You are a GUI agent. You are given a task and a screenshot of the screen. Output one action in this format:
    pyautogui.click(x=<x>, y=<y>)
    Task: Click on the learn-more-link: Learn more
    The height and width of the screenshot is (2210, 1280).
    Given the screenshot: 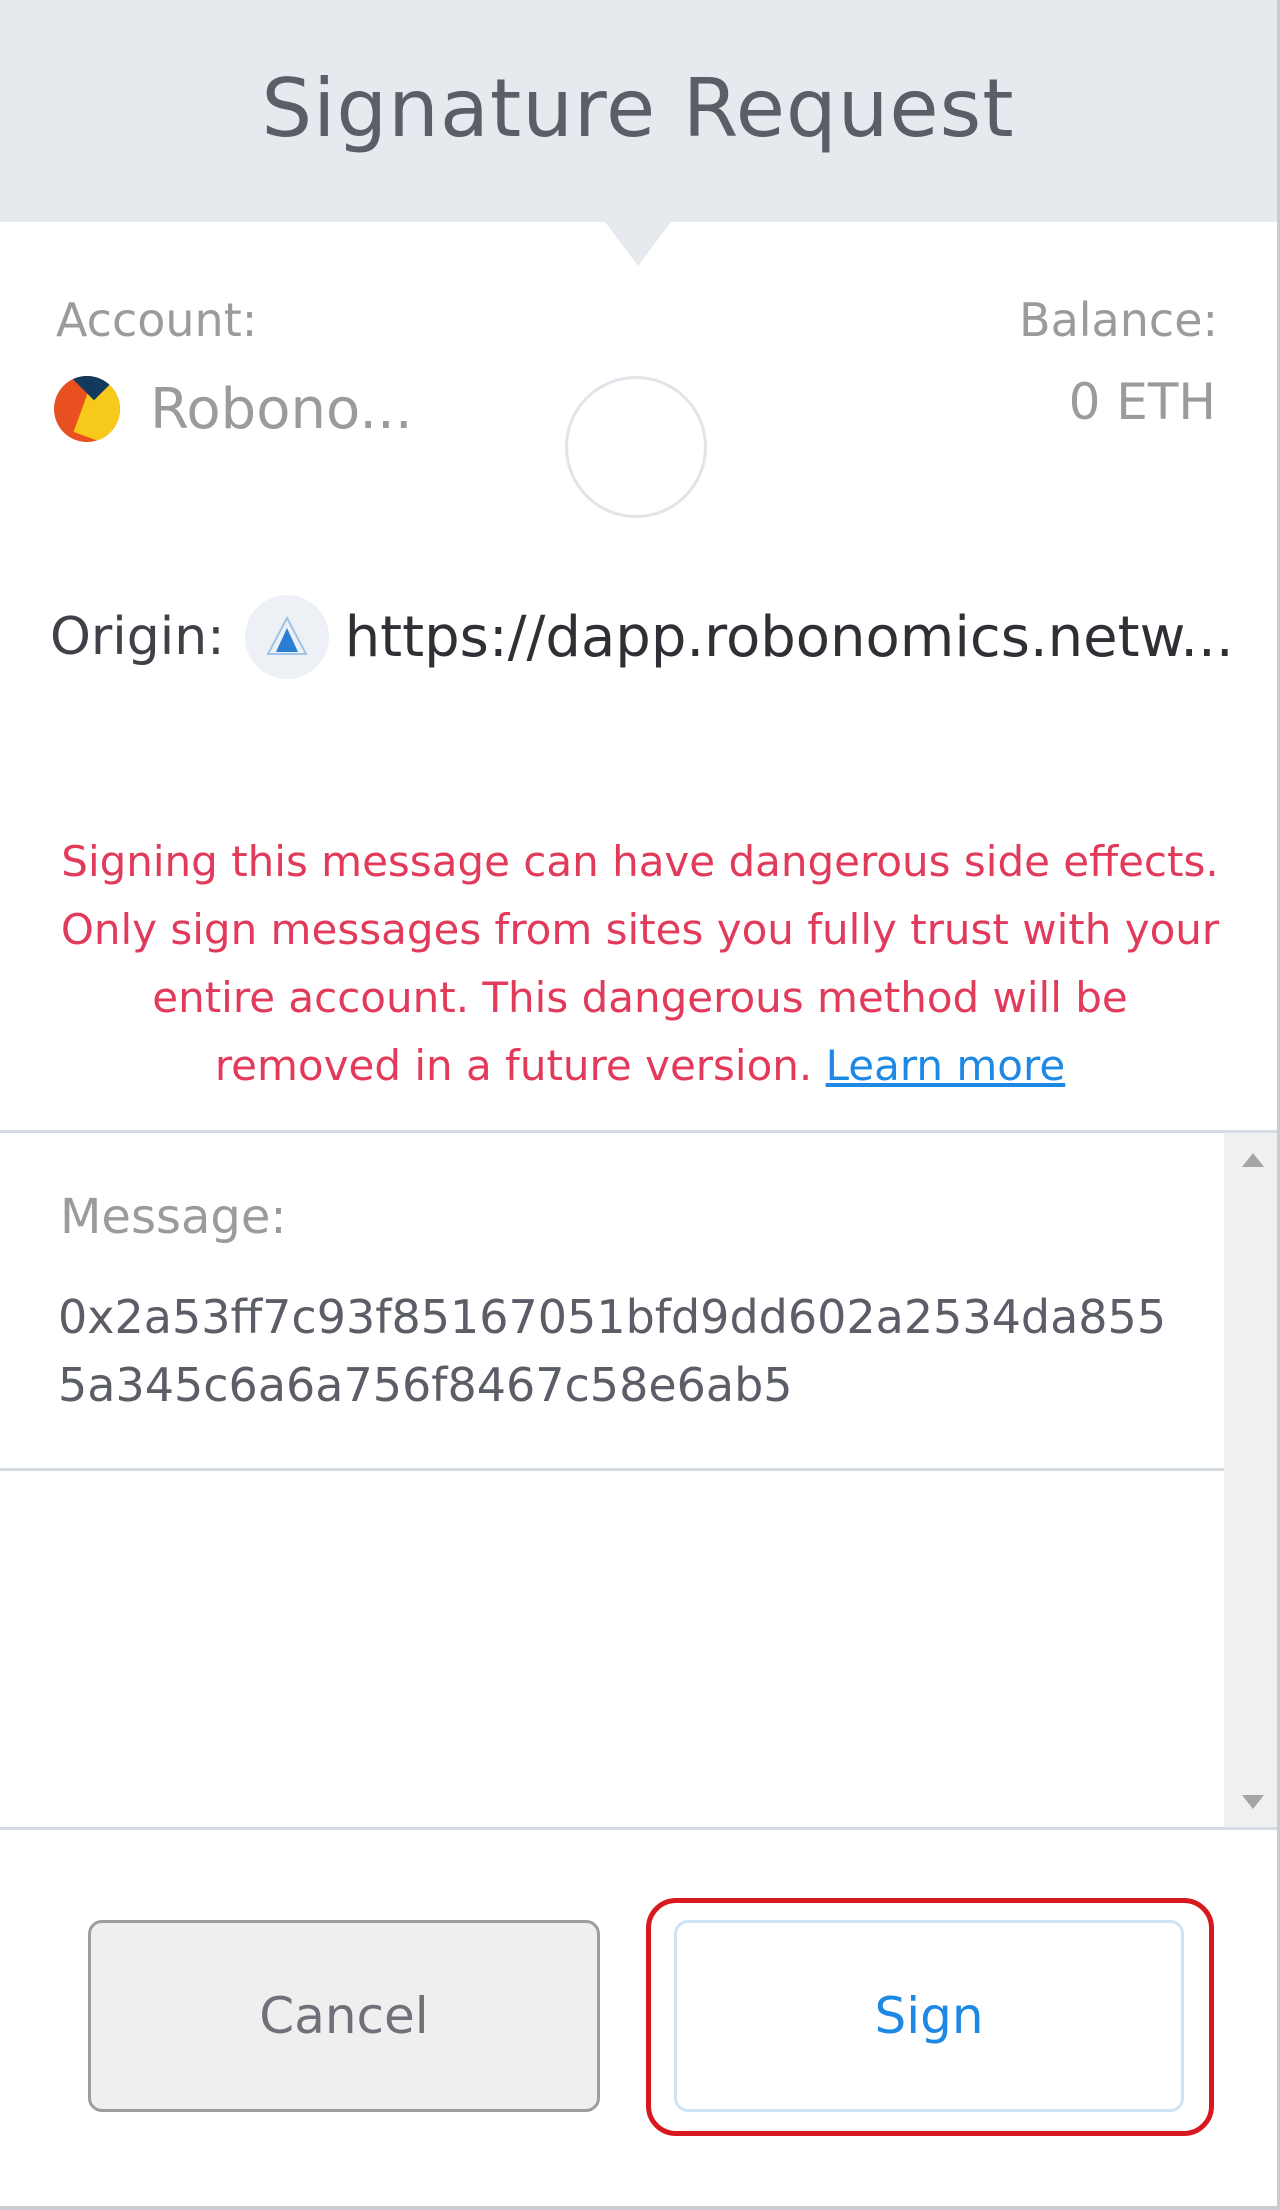 What is the action you would take?
    pyautogui.click(x=946, y=1065)
    